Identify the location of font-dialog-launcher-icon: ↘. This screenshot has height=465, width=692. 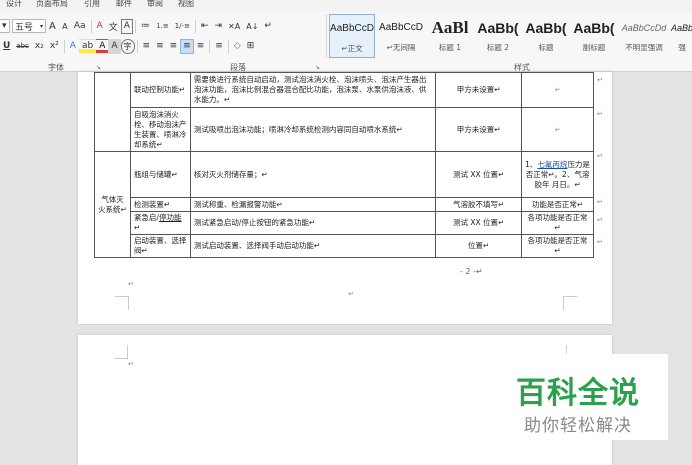
(98, 67).